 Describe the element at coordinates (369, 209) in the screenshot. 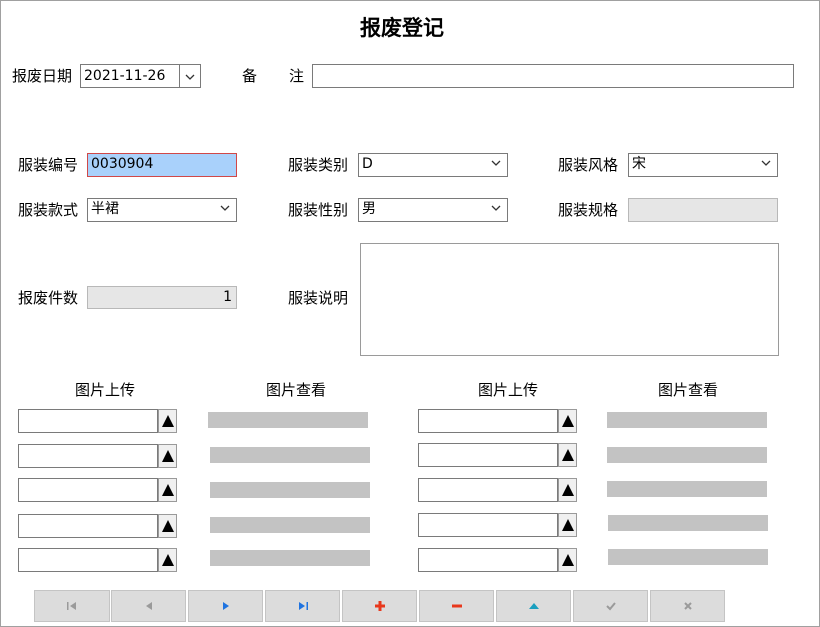

I see `garment-gender-value: 男` at that location.